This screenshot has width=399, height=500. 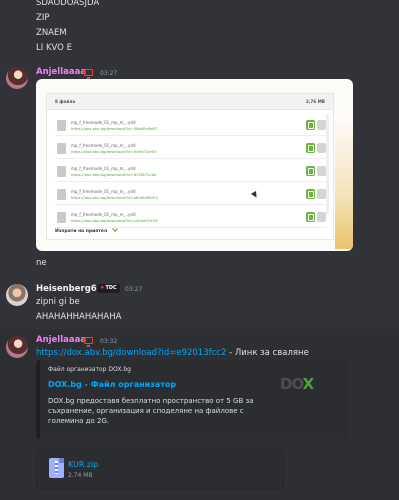 What do you see at coordinates (89, 369) in the screenshot?
I see `embed-provider: Файл организатор DOX.bg` at bounding box center [89, 369].